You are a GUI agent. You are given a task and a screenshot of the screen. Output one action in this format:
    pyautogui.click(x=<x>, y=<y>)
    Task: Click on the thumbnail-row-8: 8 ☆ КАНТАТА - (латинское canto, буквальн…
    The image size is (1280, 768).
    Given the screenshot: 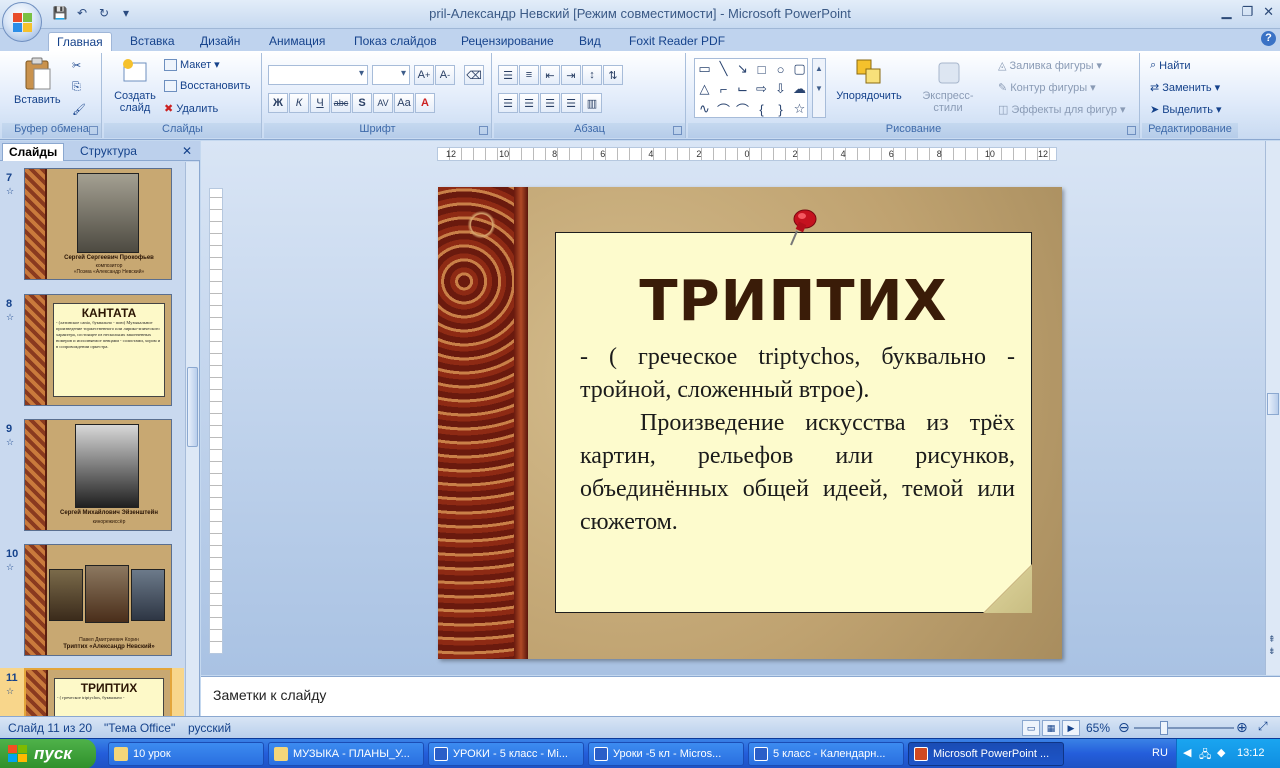 What is the action you would take?
    pyautogui.click(x=92, y=351)
    